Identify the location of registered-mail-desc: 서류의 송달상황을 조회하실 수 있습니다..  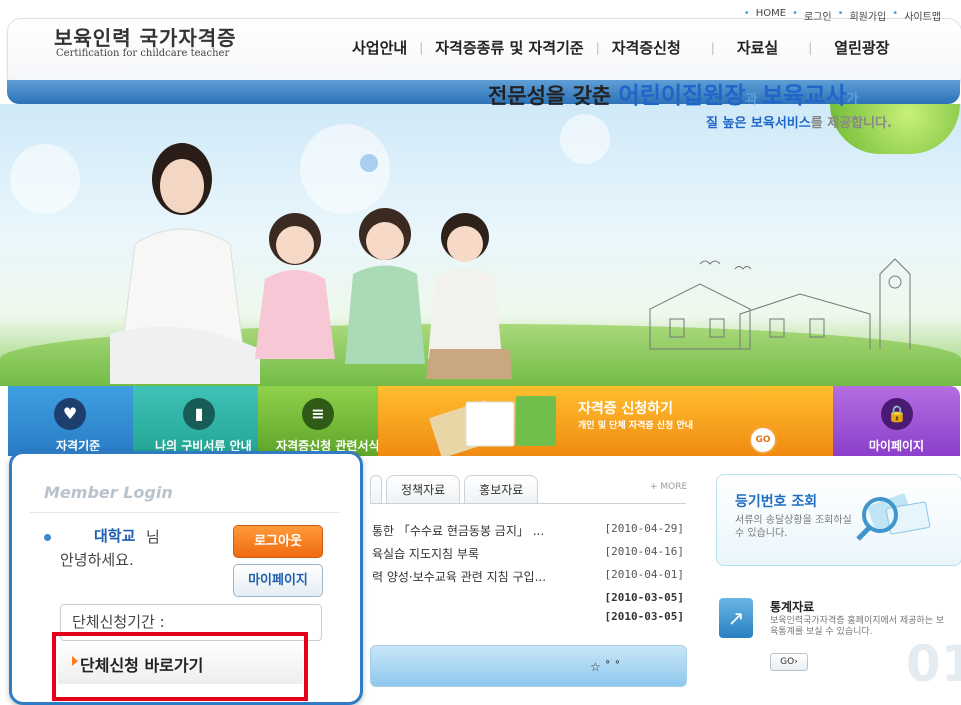
(793, 527).